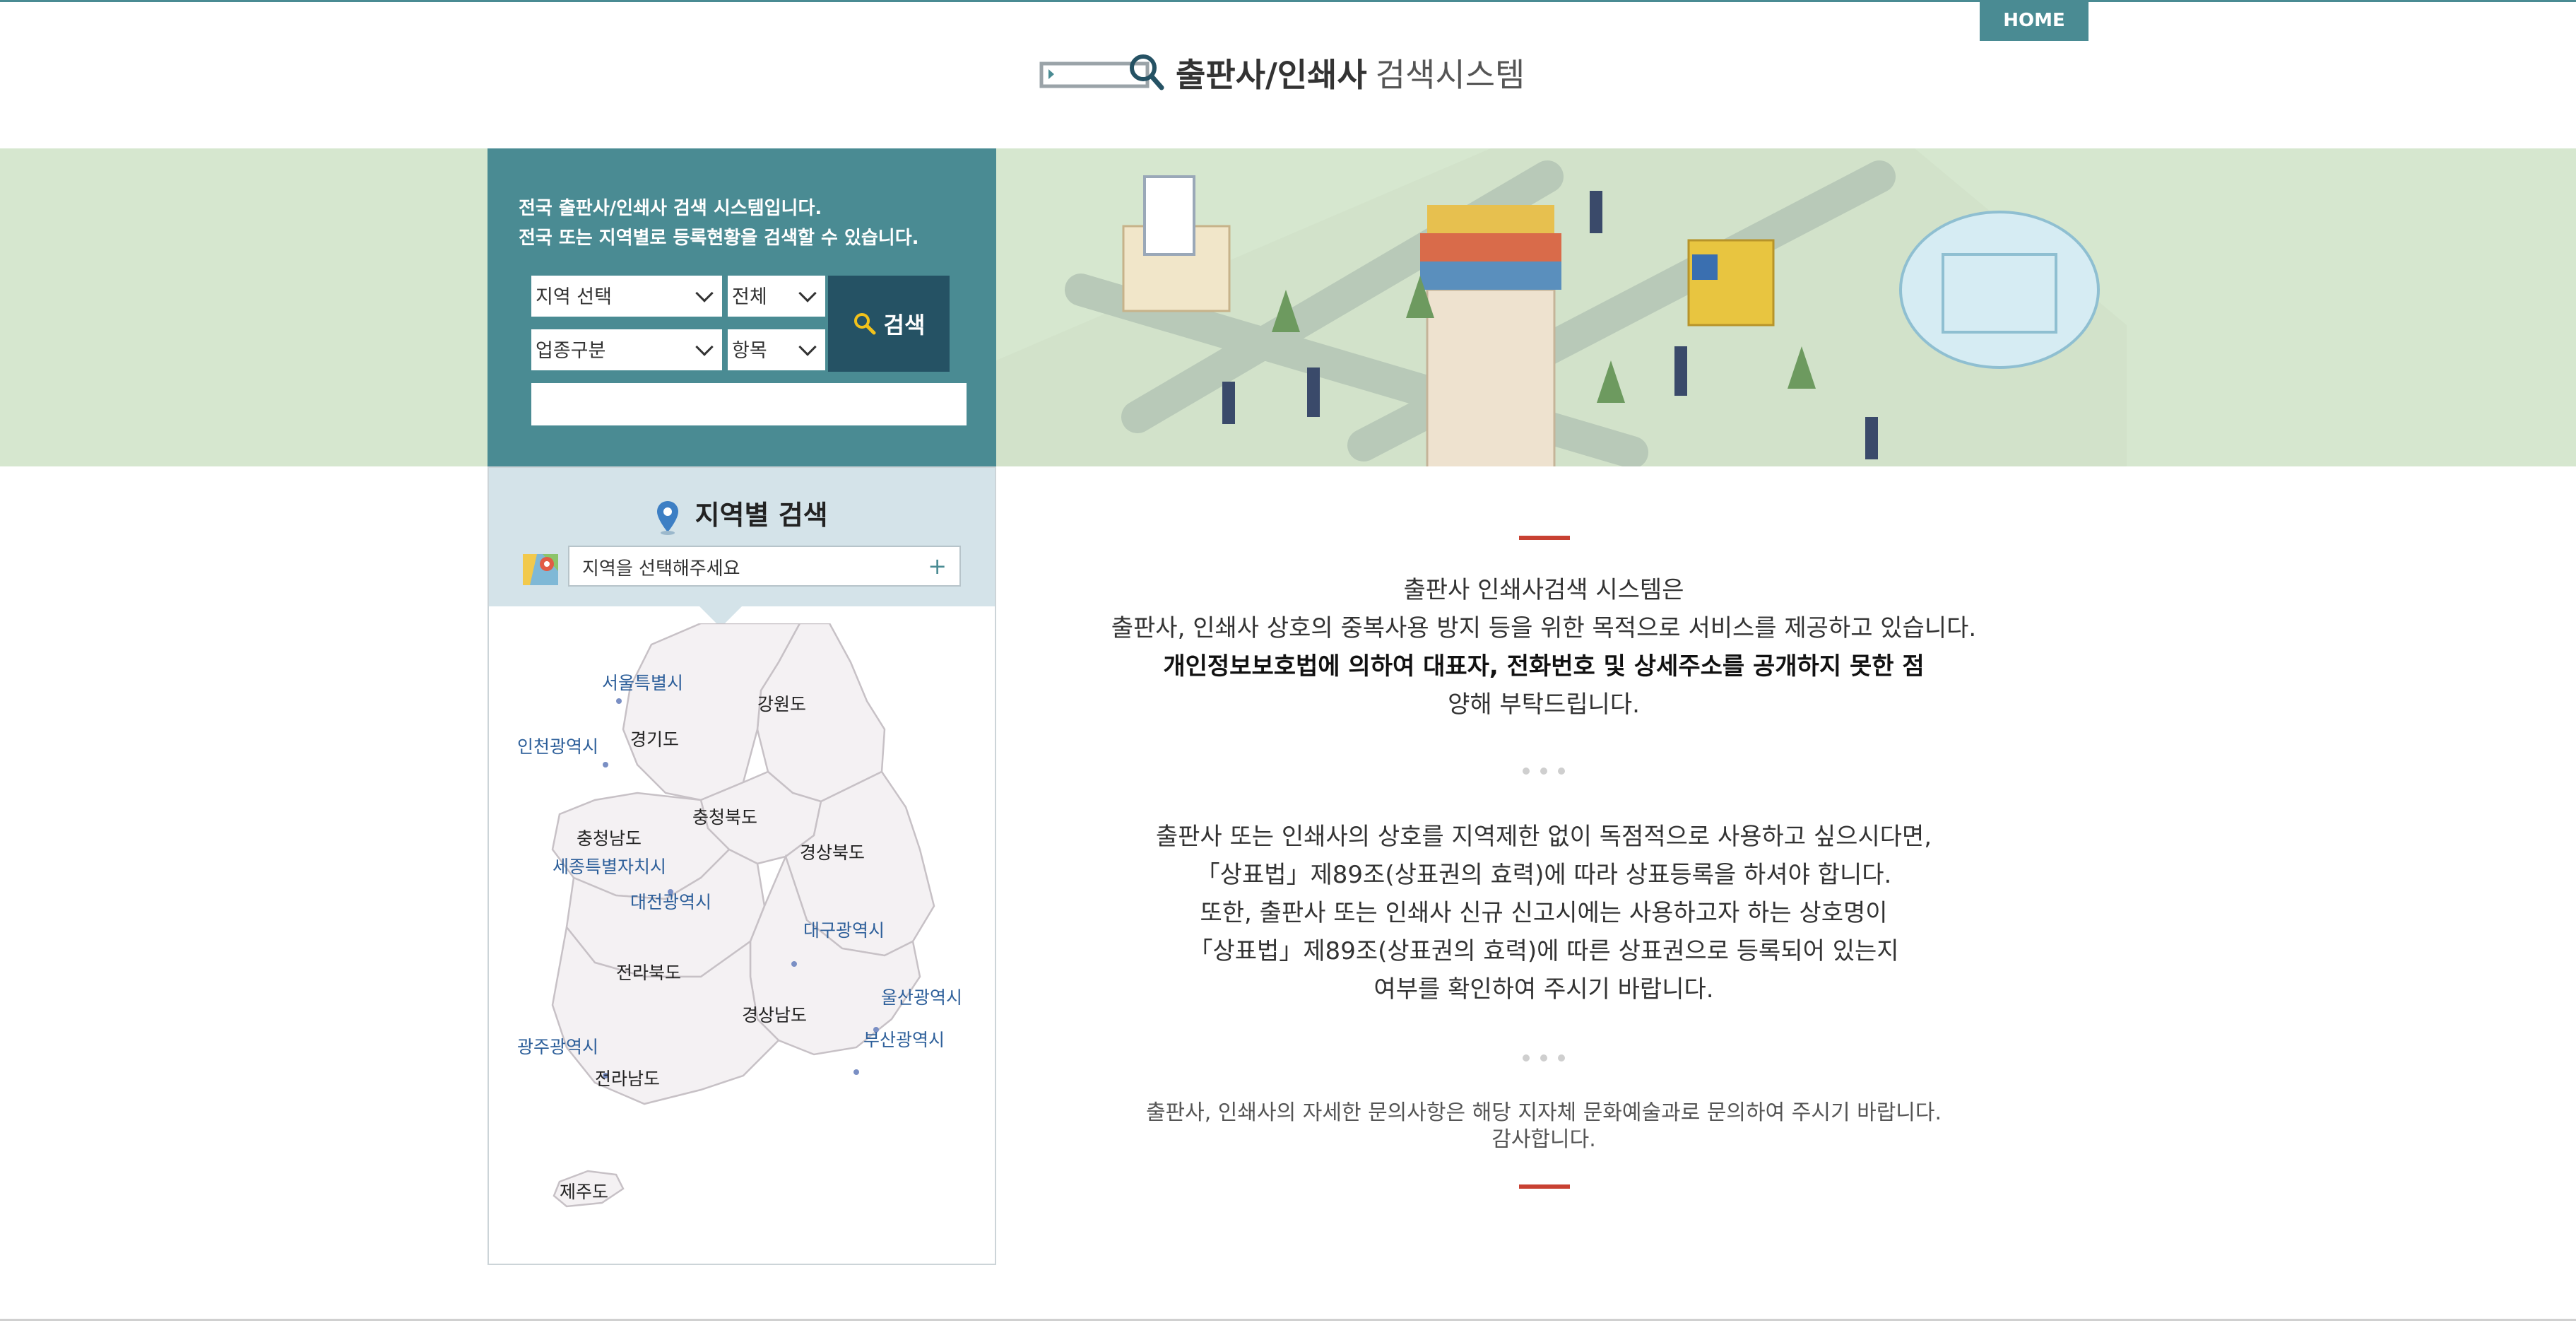  I want to click on info-p2-line-5: 여부를 확인하여 주시기 바랍니다., so click(1543, 989).